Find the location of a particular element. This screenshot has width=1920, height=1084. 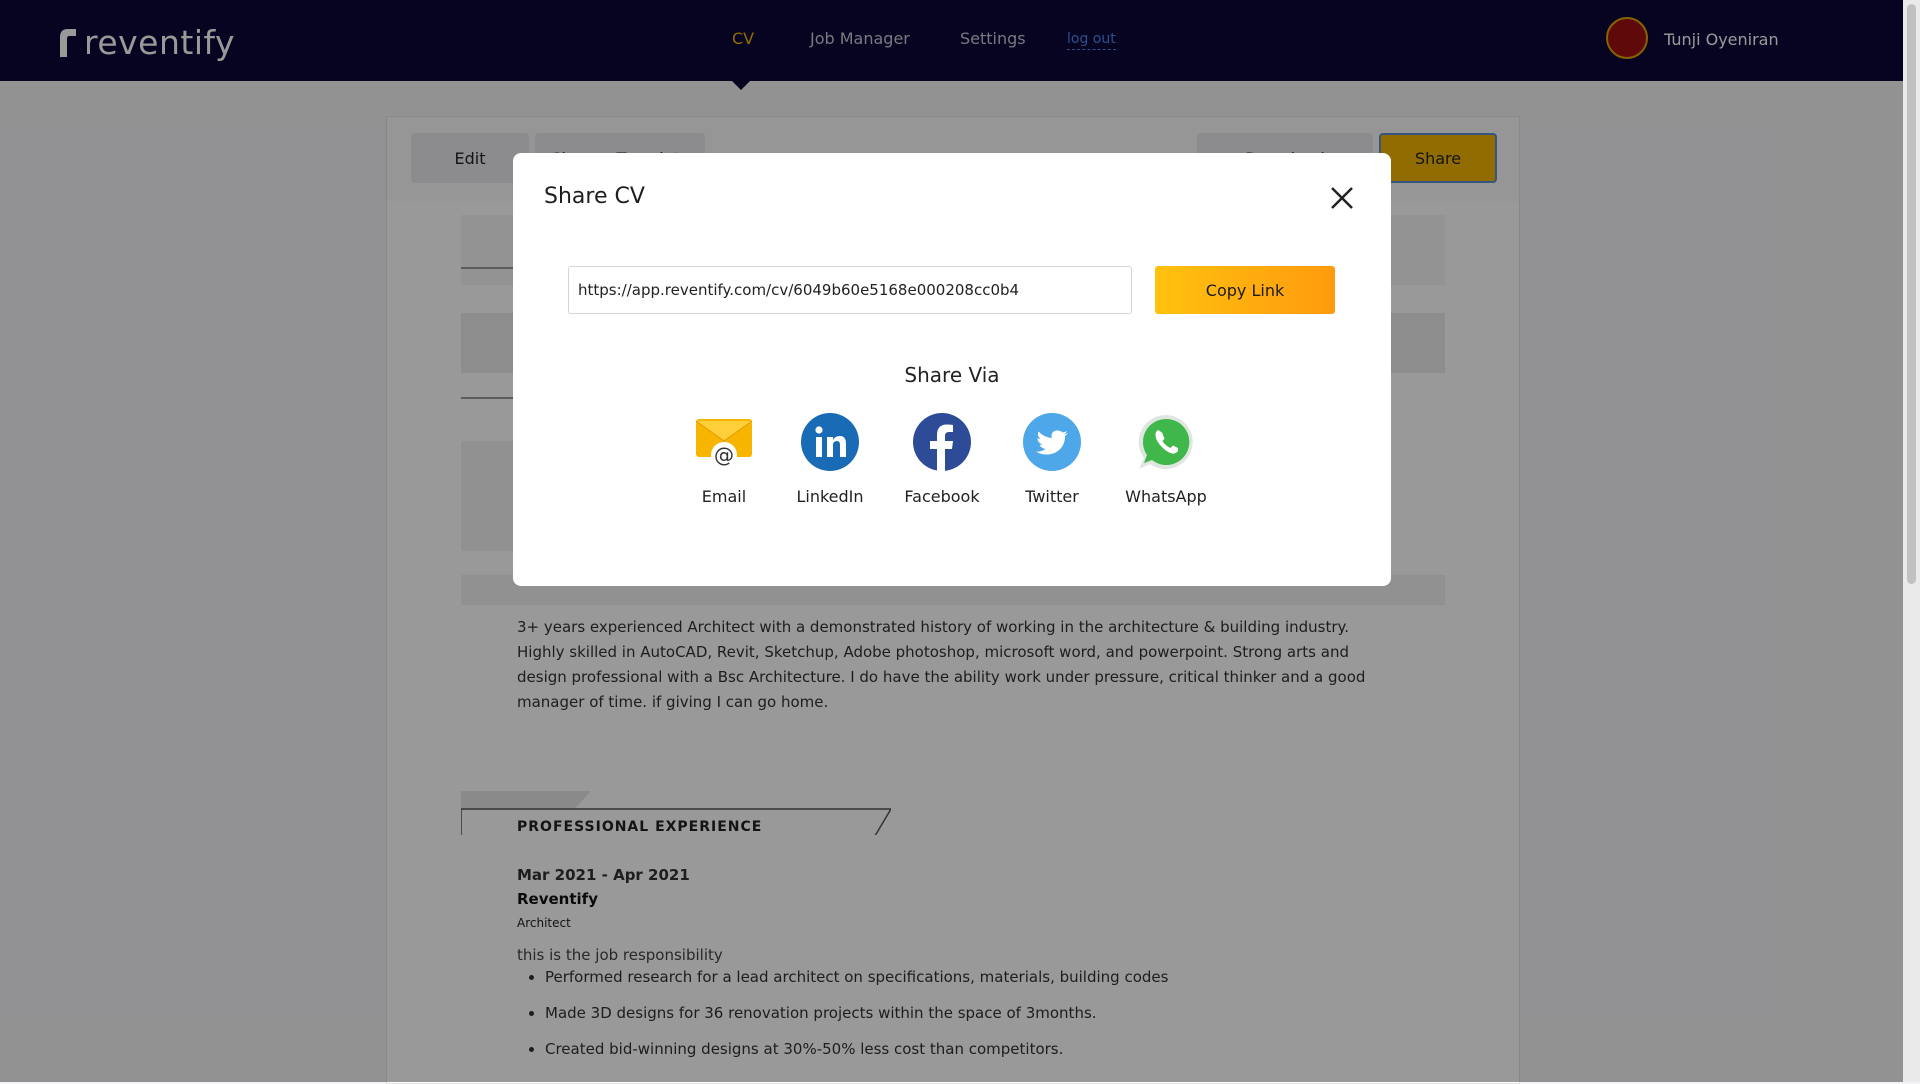

facebook-icon is located at coordinates (942, 442).